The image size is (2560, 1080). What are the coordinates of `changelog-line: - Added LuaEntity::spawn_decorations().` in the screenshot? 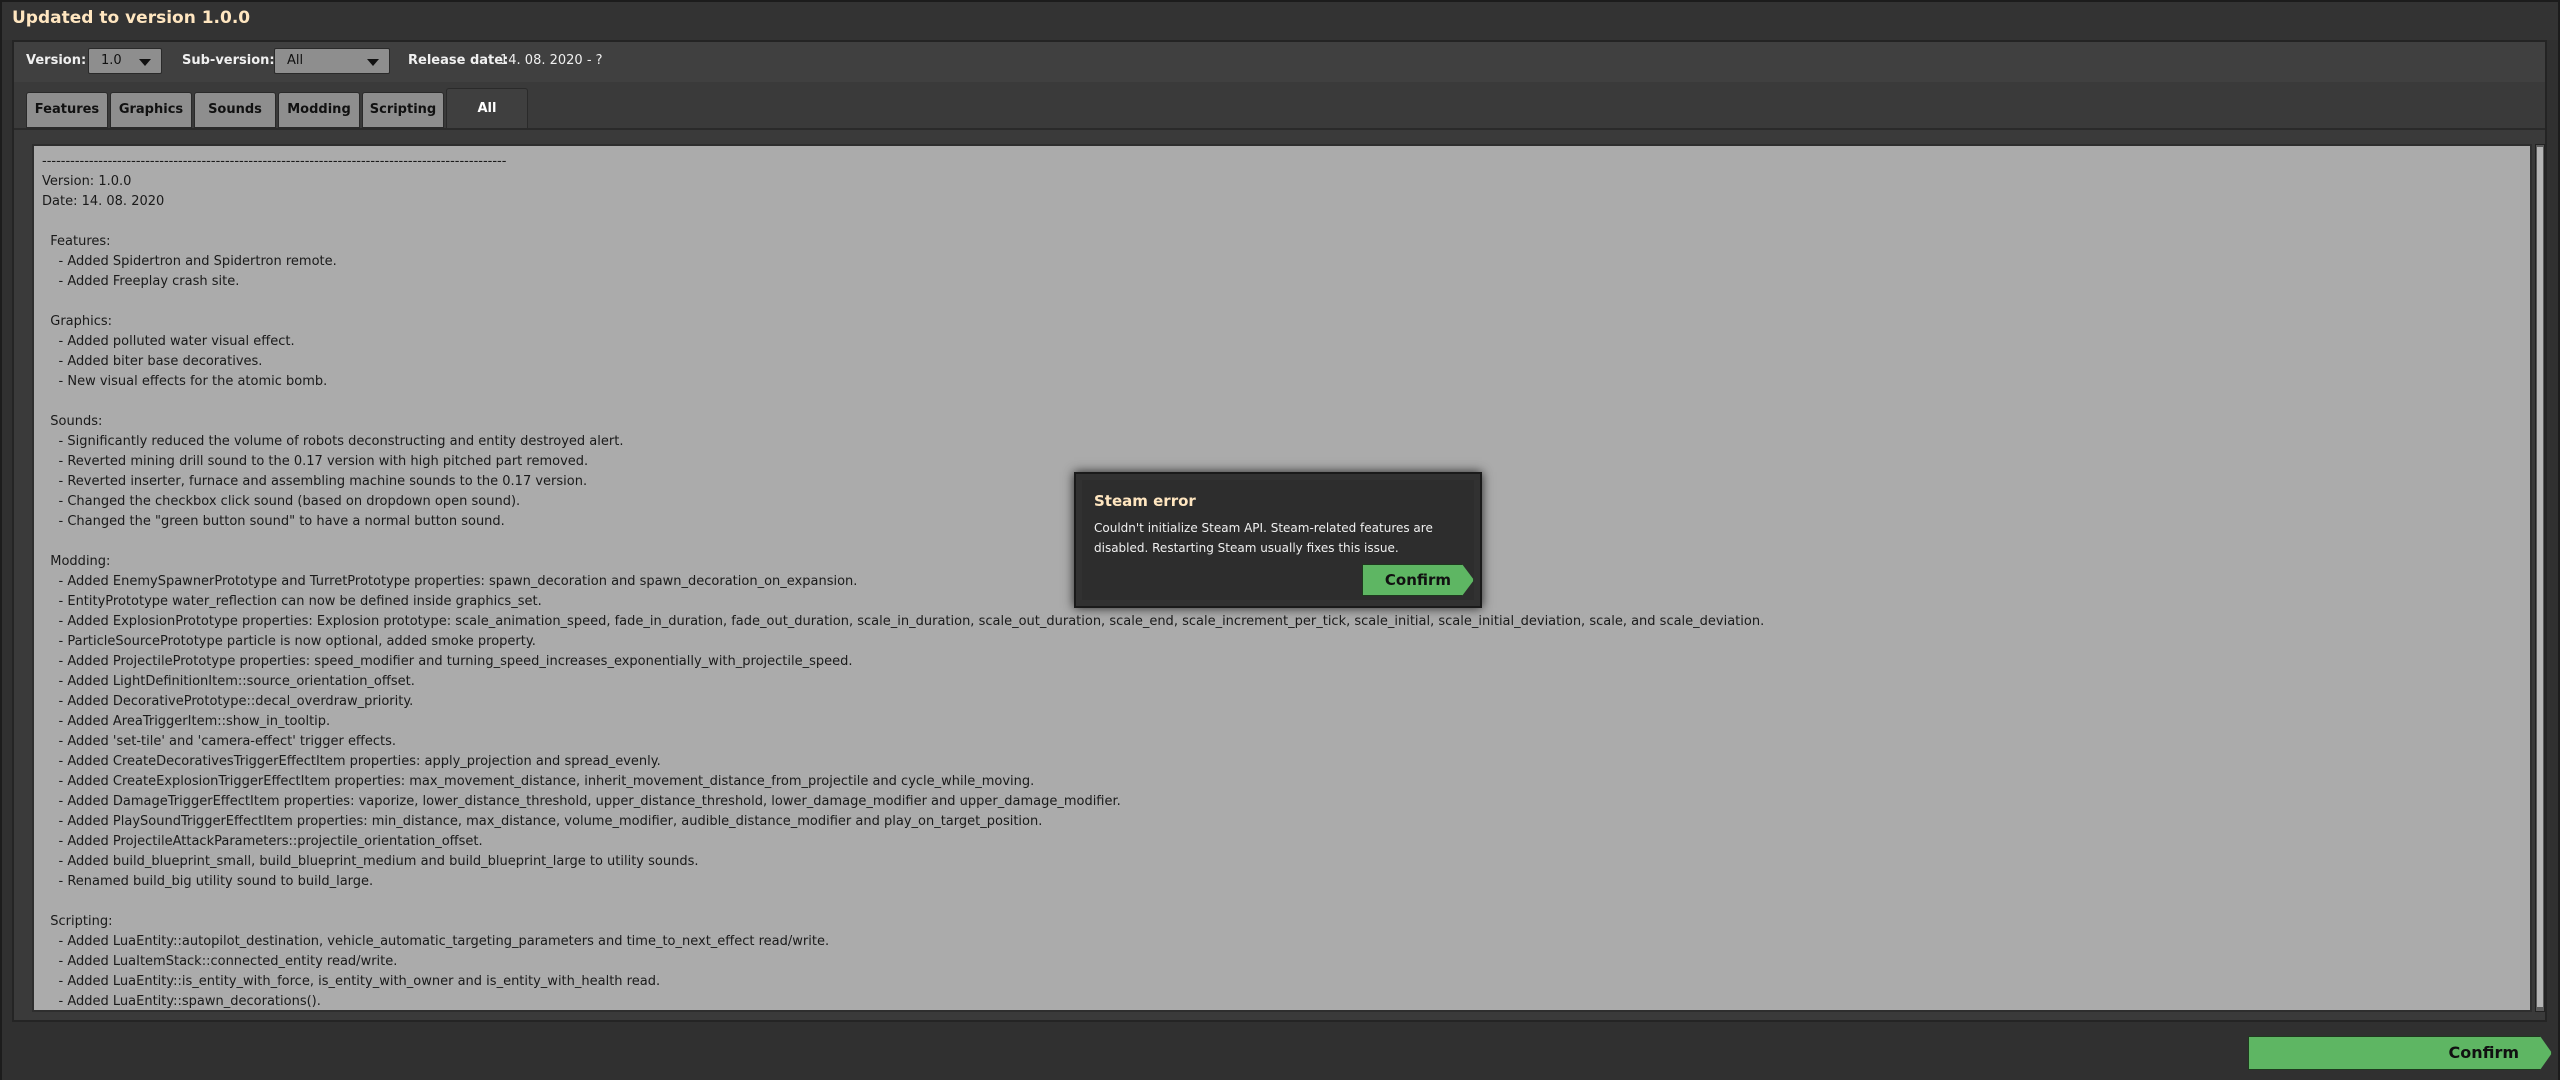 It's located at (181, 1001).